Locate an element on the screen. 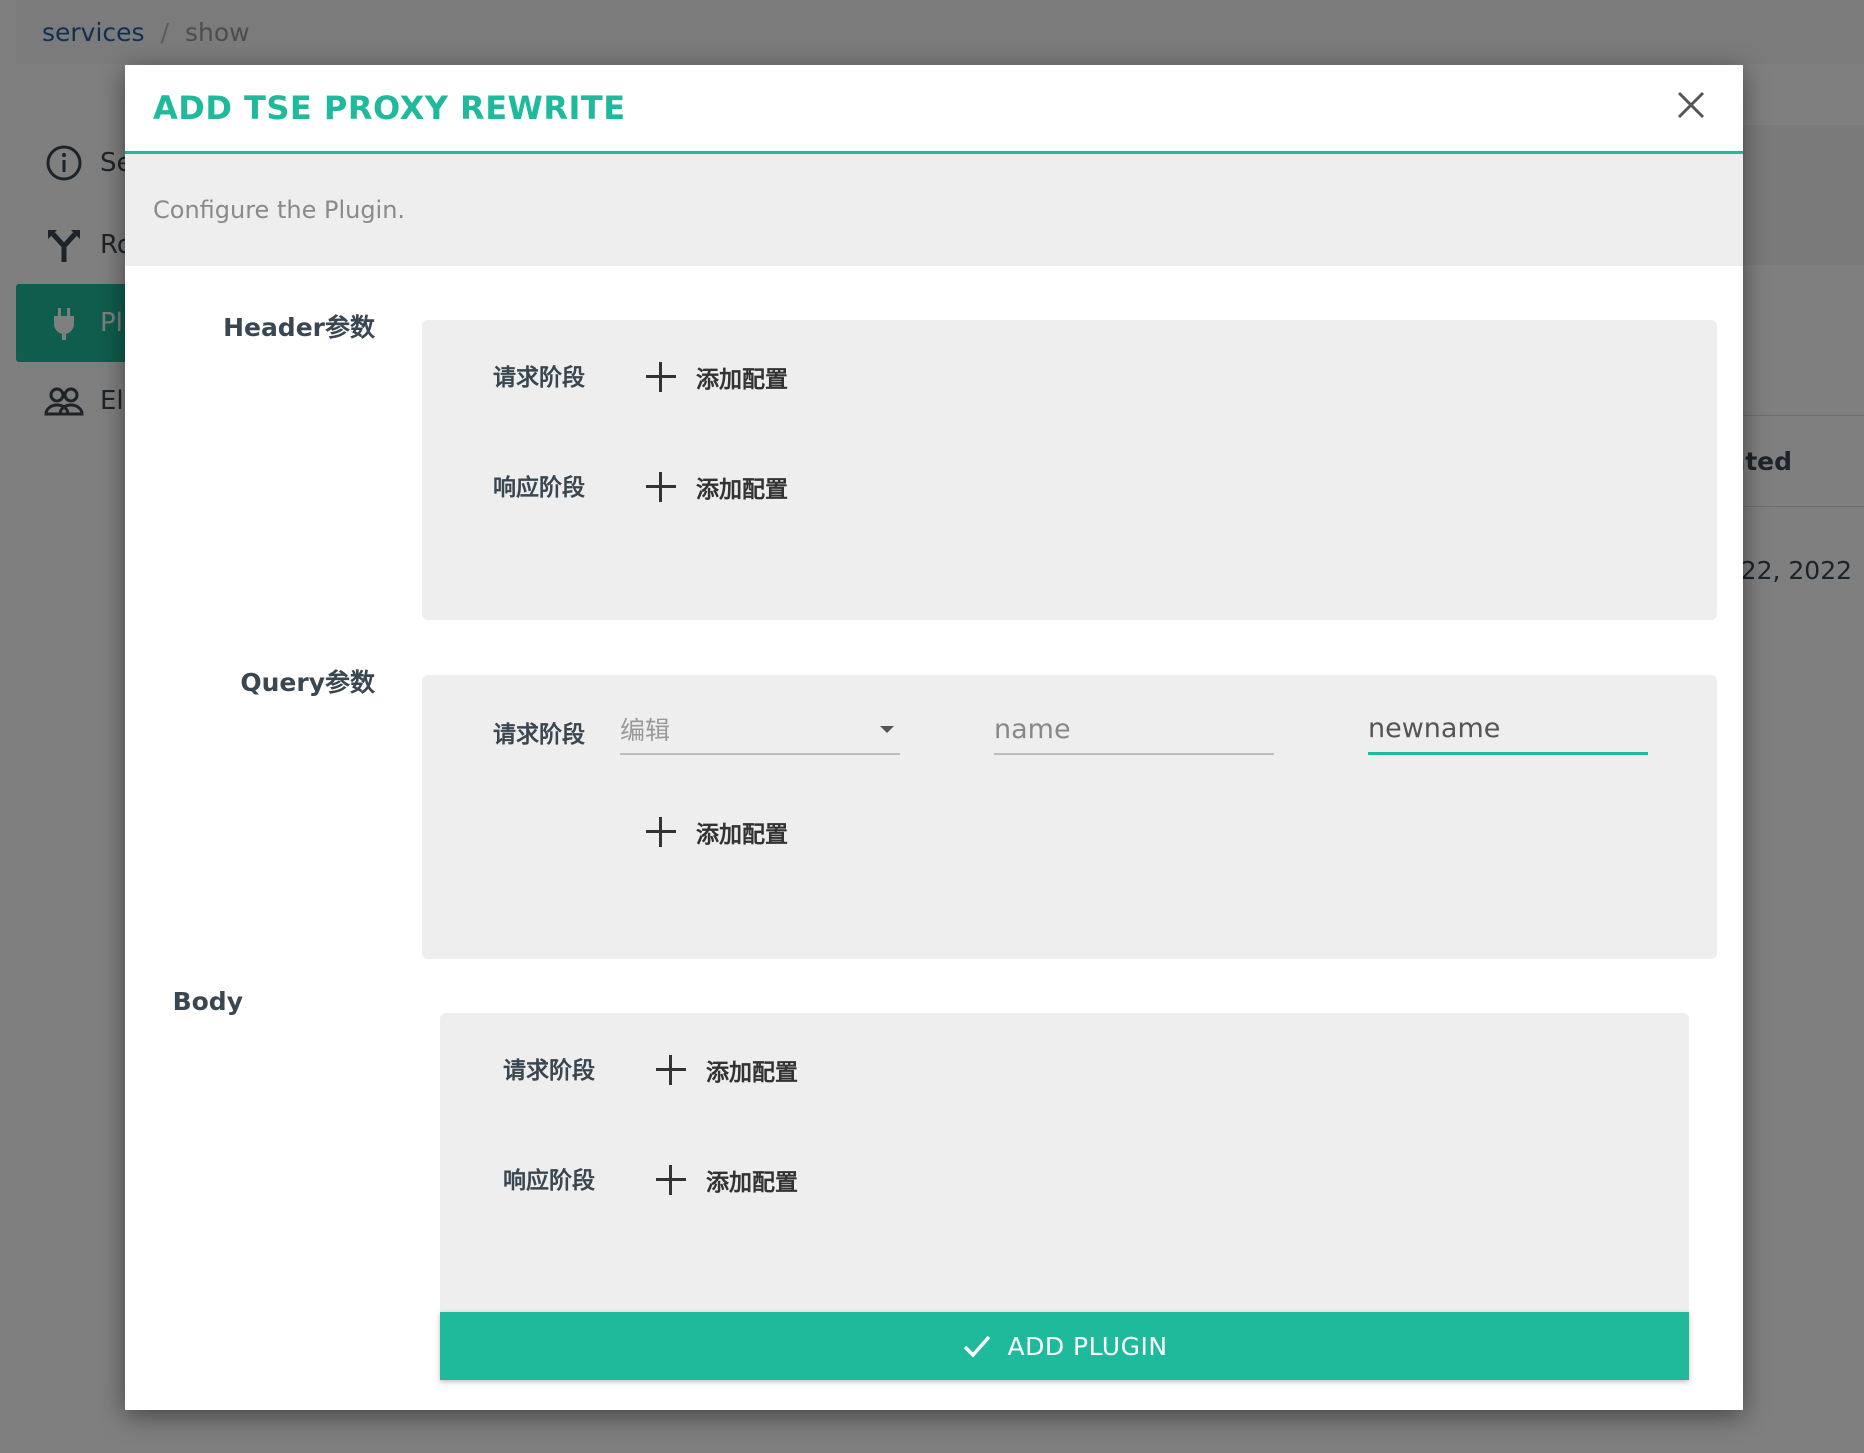 The height and width of the screenshot is (1453, 1864). query-params-label: Query参数 is located at coordinates (307, 682).